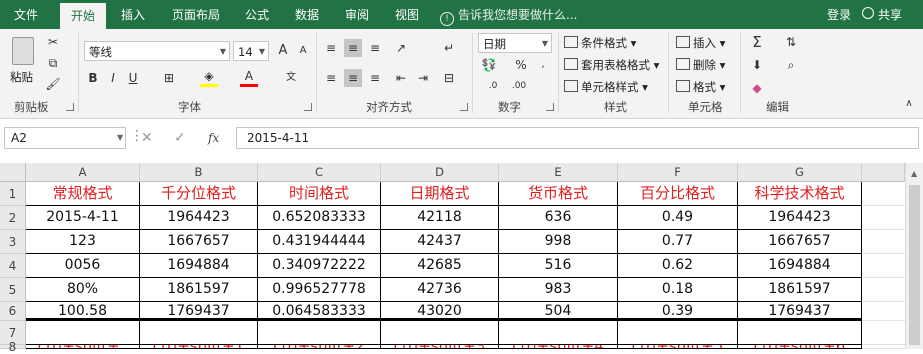 This screenshot has width=923, height=354. Describe the element at coordinates (558, 242) in the screenshot. I see `cell-e3: 998` at that location.